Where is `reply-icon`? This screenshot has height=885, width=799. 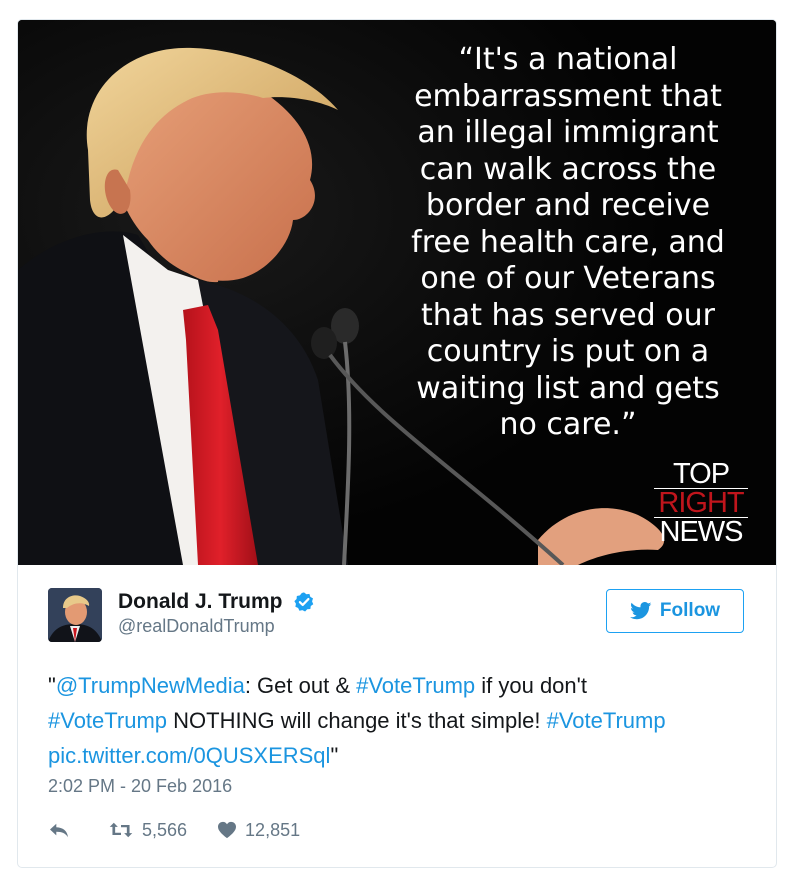 reply-icon is located at coordinates (59, 830).